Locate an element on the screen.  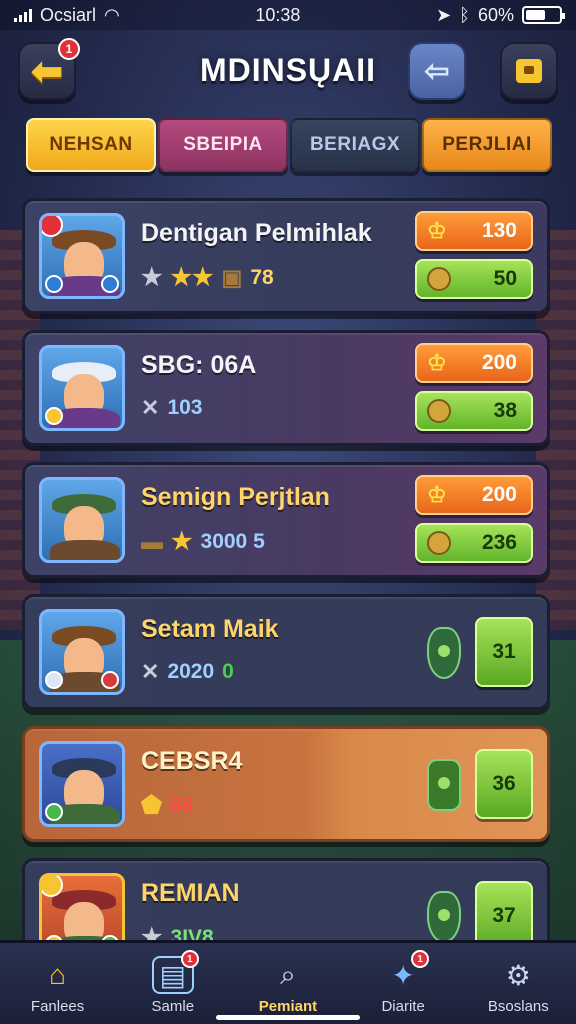
clock: 10:38 is located at coordinates (278, 14).